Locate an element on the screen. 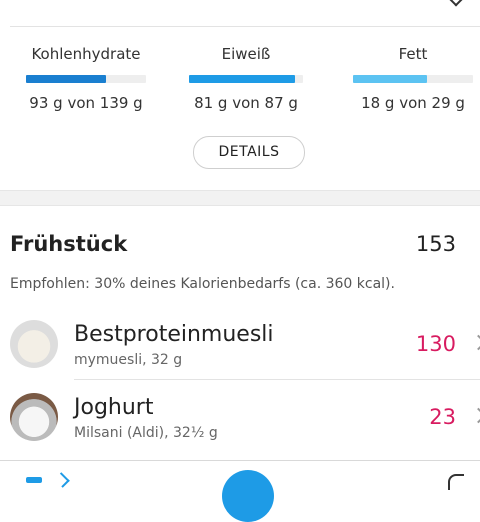 This screenshot has height=522, width=480. yogurt-bowl-image is located at coordinates (34, 417).